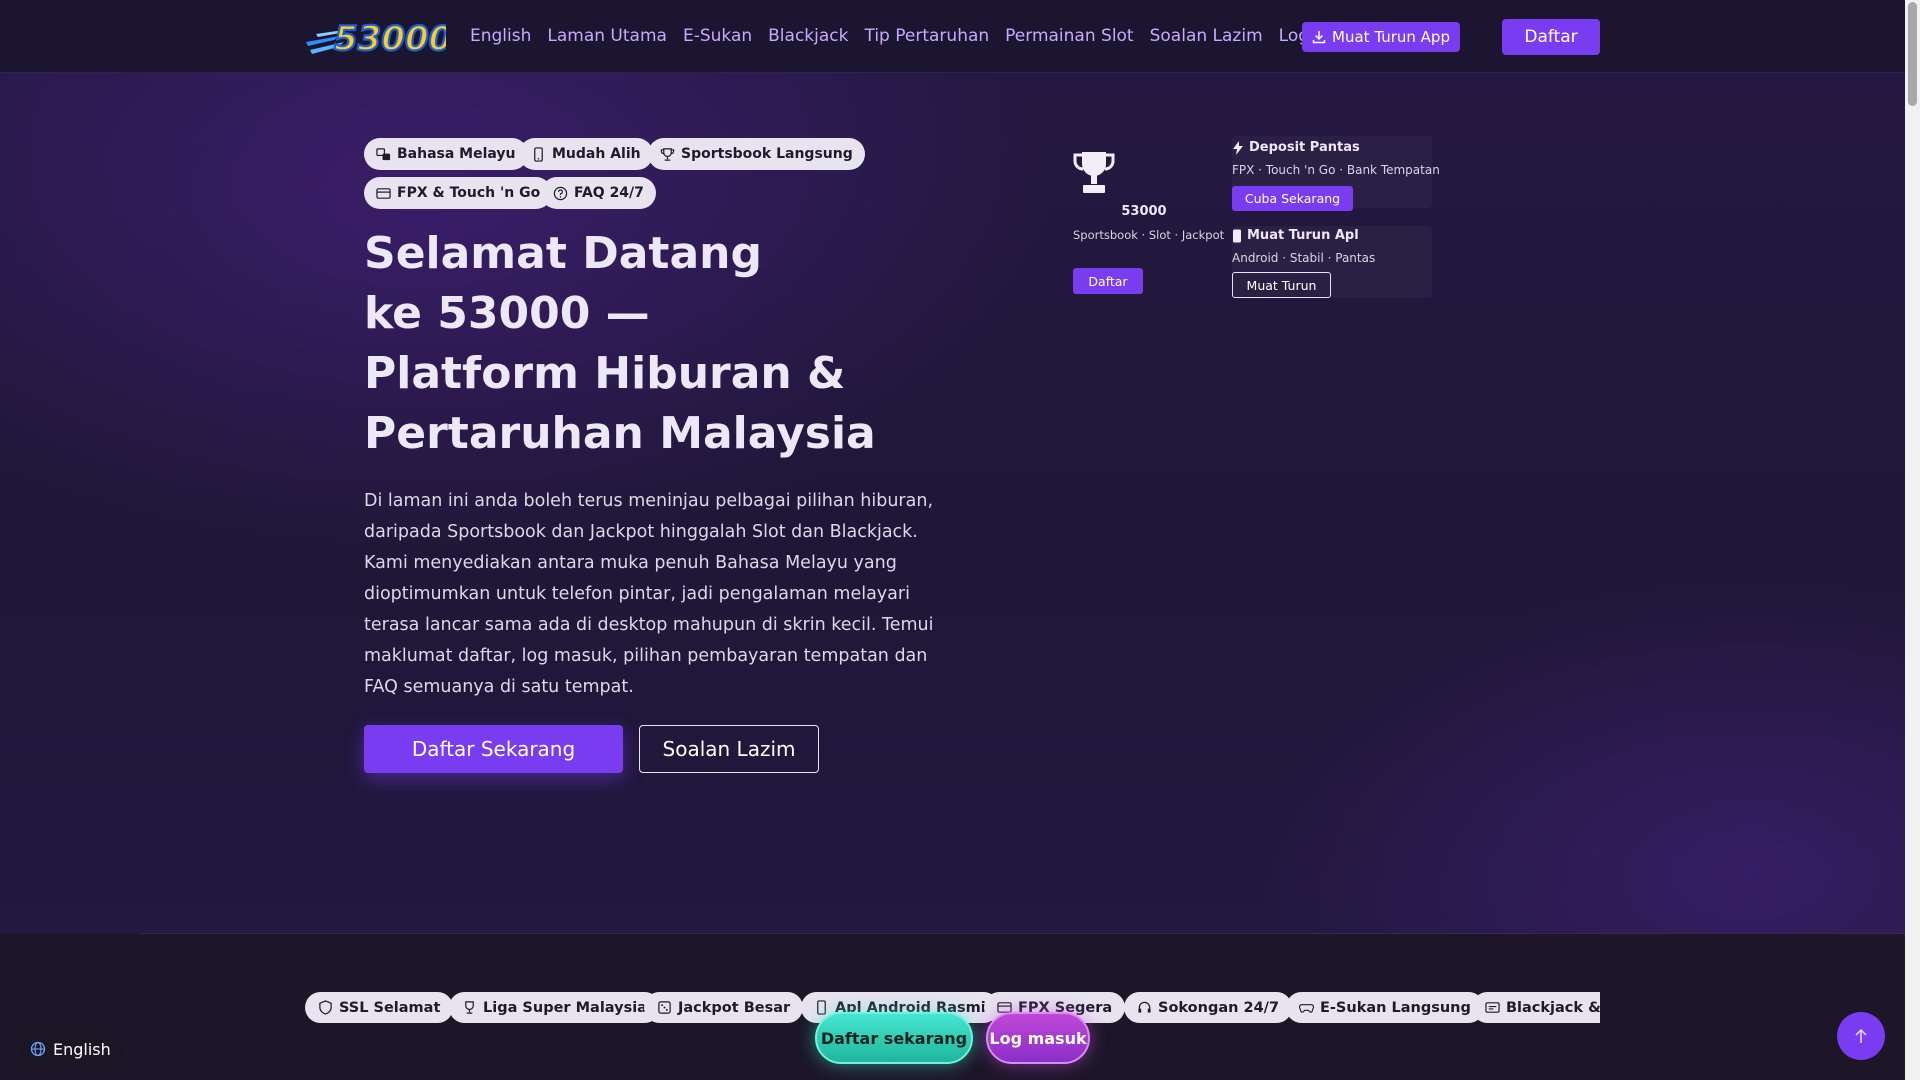  I want to click on chip-mudah-alih: Mudah Alih, so click(586, 154).